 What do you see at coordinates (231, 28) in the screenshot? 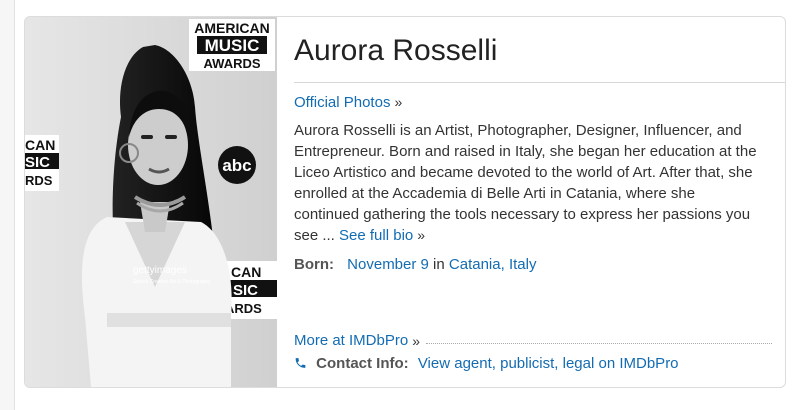
I see `svg-text: AMERICAN` at bounding box center [231, 28].